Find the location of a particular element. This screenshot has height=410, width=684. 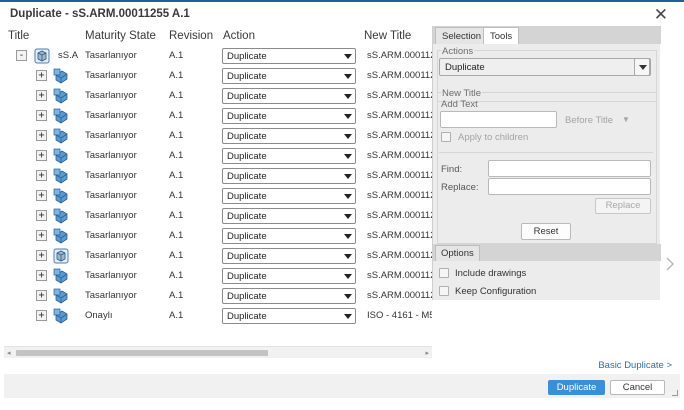

column-title: Title is located at coordinates (18, 36).